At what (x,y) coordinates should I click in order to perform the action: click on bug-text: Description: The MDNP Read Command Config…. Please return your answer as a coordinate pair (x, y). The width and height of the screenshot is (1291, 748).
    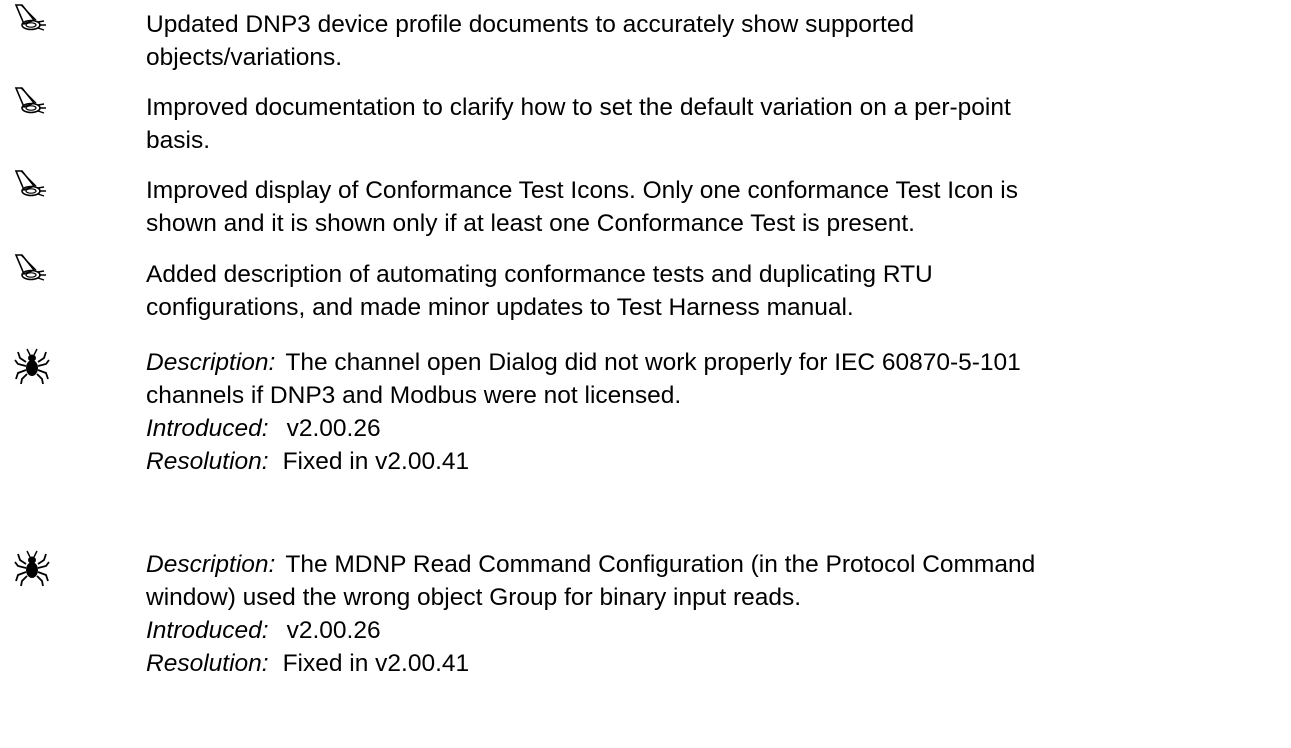
    Looking at the image, I should click on (676, 614).